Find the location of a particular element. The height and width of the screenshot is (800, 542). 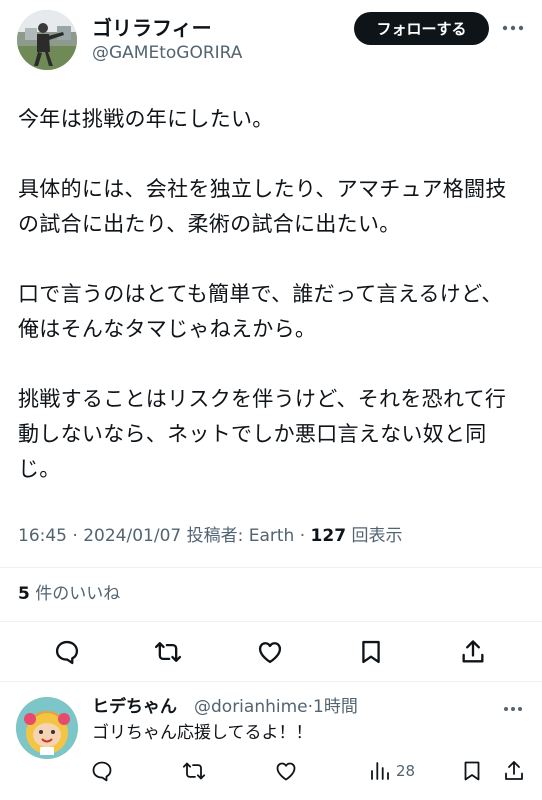

tweet-line: 動しないなら、ネットでしか悪口言えない奴と同 is located at coordinates (252, 434).